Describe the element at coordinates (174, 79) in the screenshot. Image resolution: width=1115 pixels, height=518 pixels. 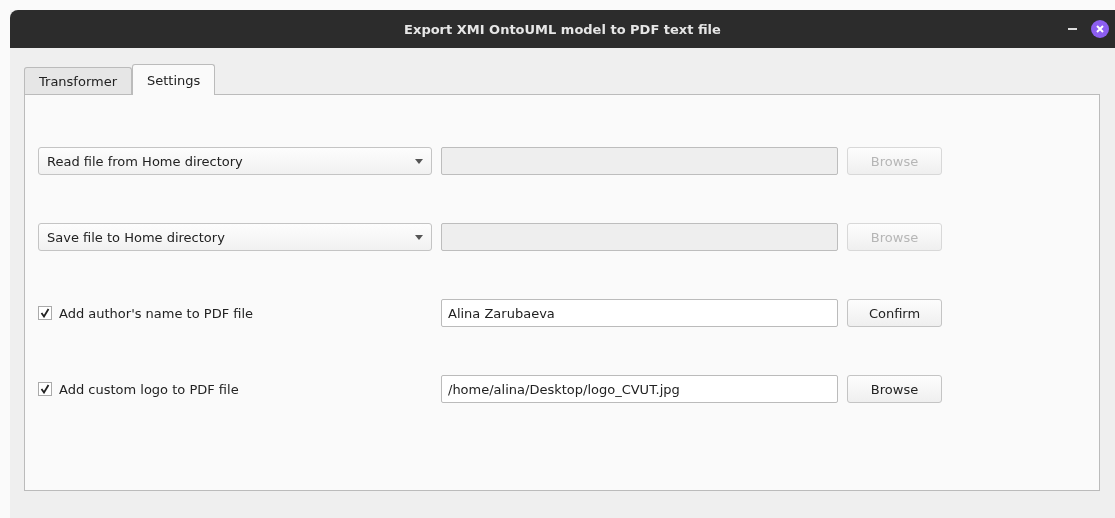
I see `tab: Settings` at that location.